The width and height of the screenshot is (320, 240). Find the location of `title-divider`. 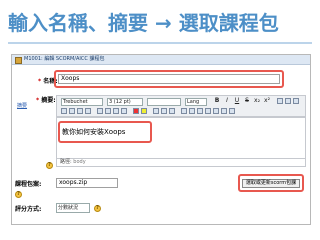

title-divider is located at coordinates (160, 43).